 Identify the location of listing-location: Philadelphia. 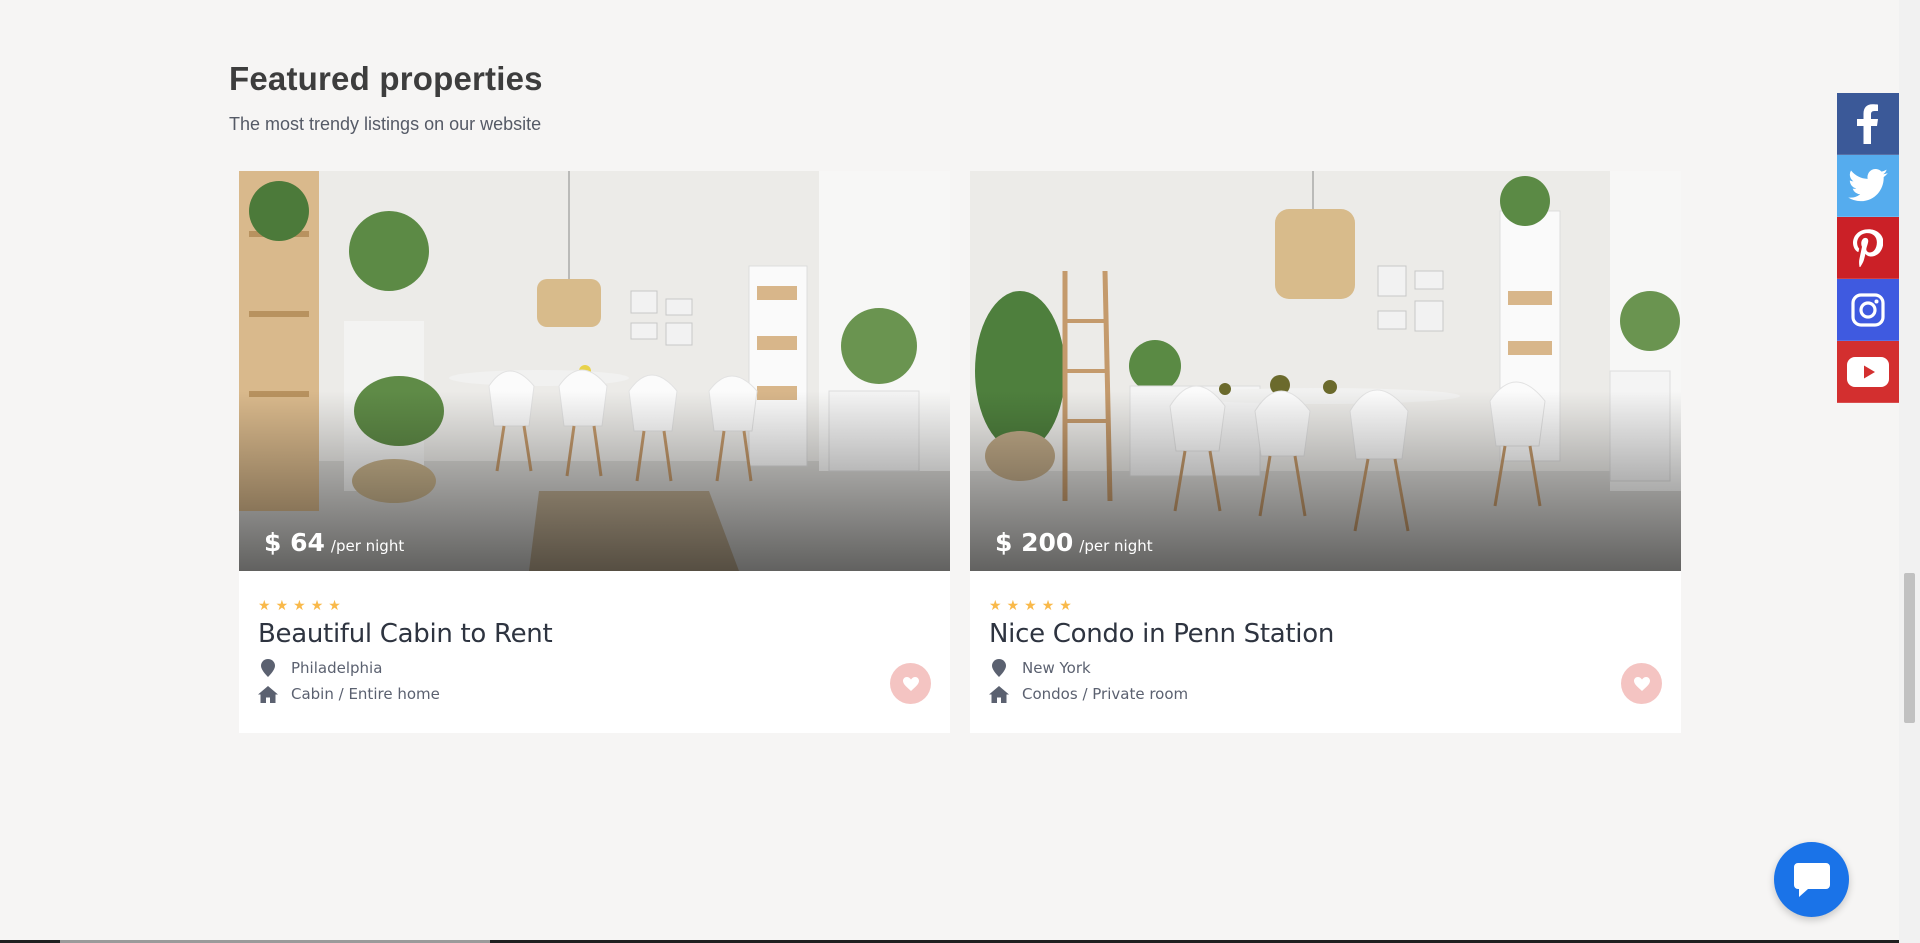
(594, 668).